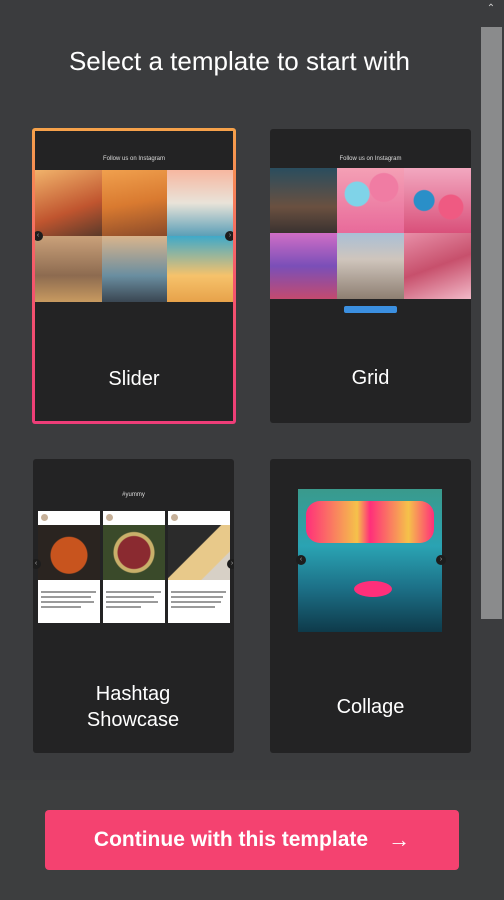 The height and width of the screenshot is (900, 504). Describe the element at coordinates (229, 236) in the screenshot. I see `slider-next-icon: ›` at that location.